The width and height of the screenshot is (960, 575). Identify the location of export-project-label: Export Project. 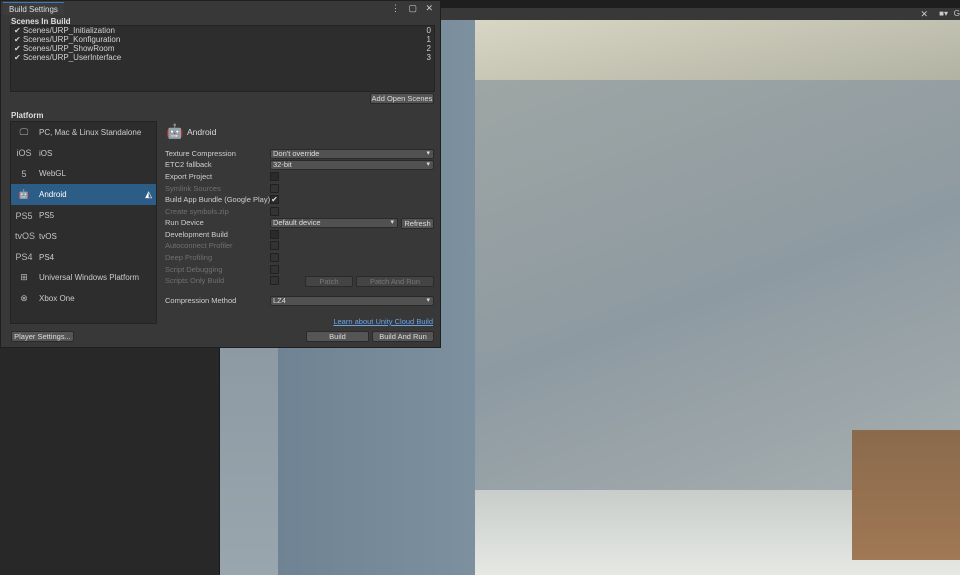
(189, 176).